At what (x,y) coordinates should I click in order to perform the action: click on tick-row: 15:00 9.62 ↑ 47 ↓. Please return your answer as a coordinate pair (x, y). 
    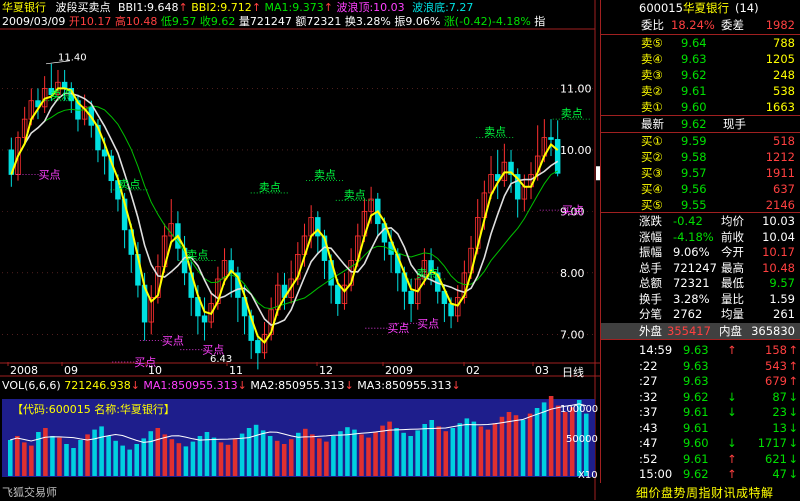
    Looking at the image, I should click on (700, 474).